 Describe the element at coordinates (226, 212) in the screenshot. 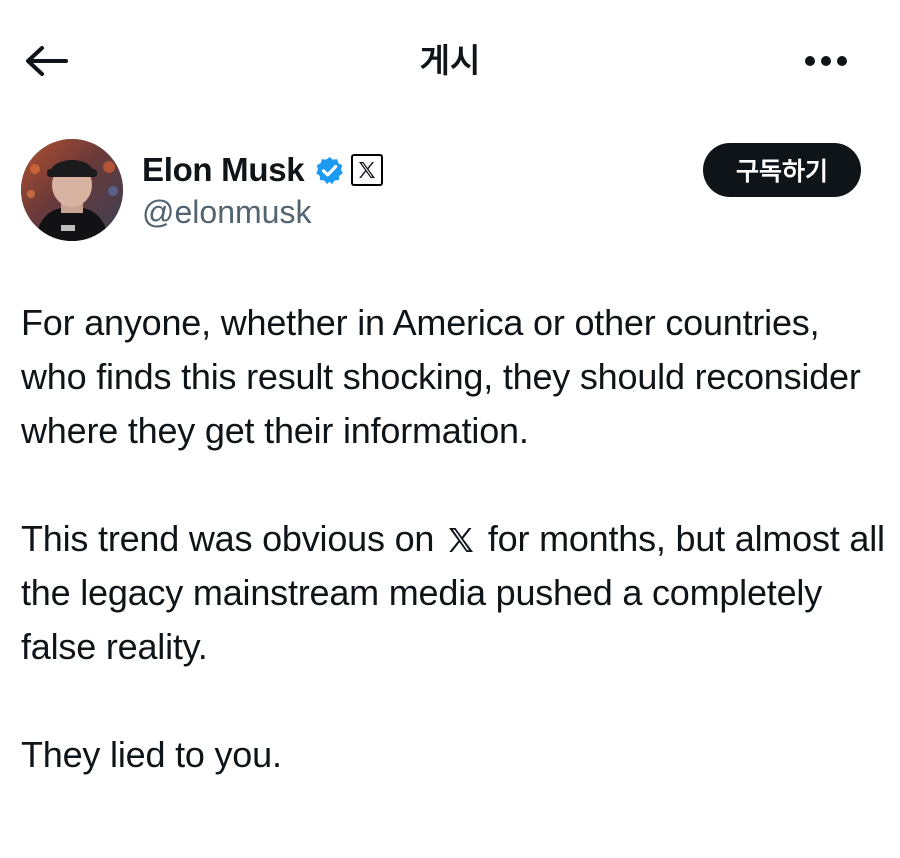

I see `author-handle: @elonmusk` at that location.